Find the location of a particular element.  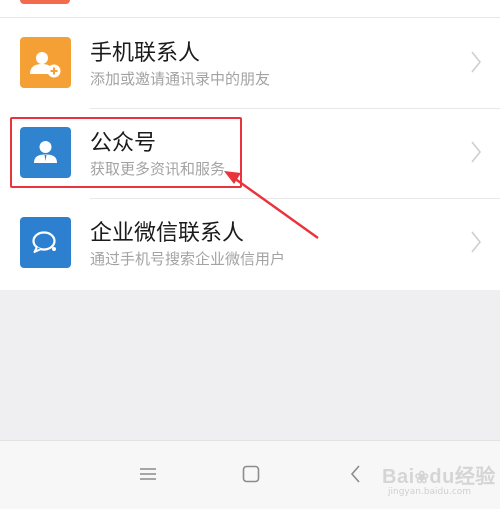

menu-icon is located at coordinates (148, 474).